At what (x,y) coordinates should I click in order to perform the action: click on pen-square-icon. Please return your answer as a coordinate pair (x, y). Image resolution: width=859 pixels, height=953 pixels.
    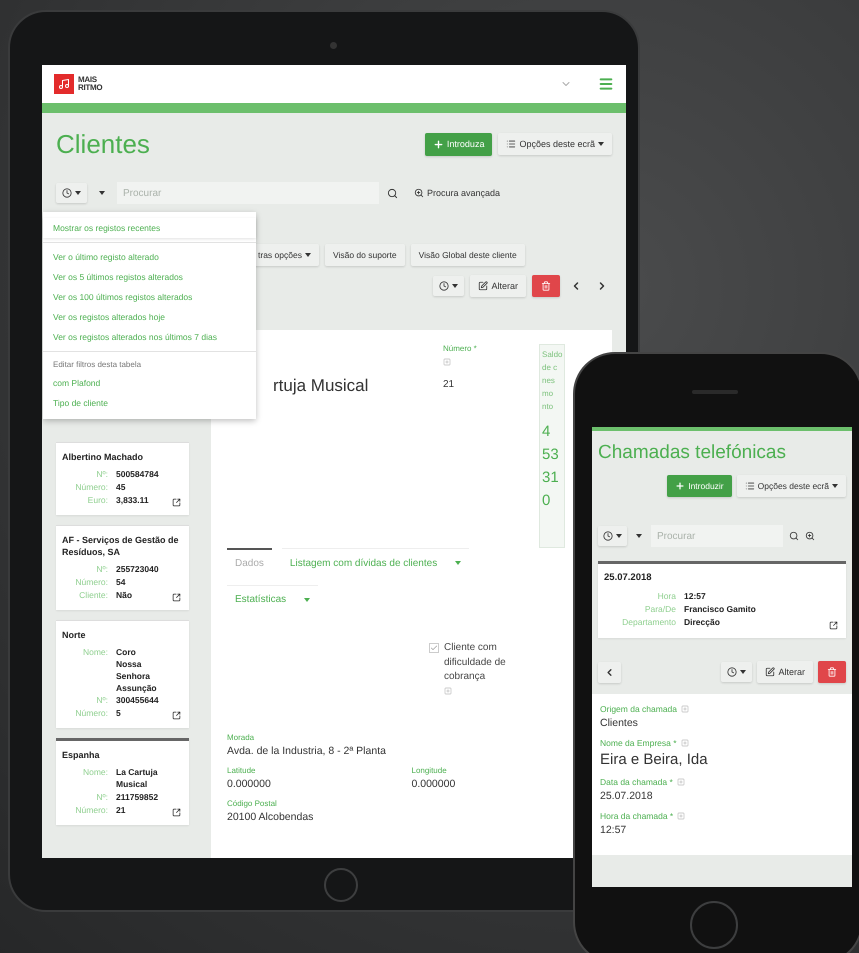
    Looking at the image, I should click on (483, 286).